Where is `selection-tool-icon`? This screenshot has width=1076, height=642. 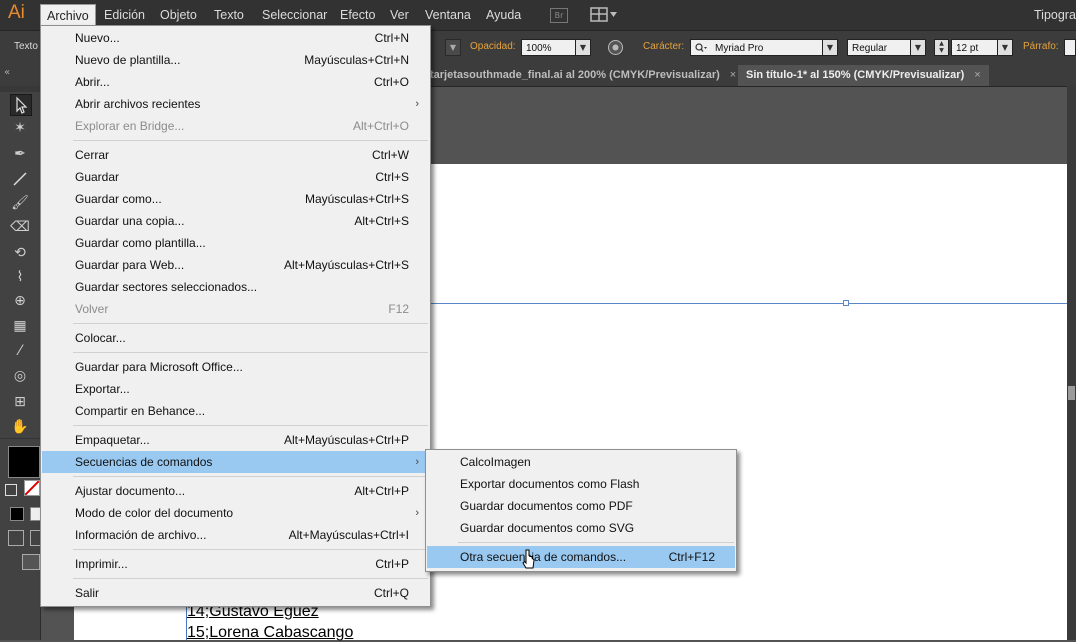
selection-tool-icon is located at coordinates (21, 105).